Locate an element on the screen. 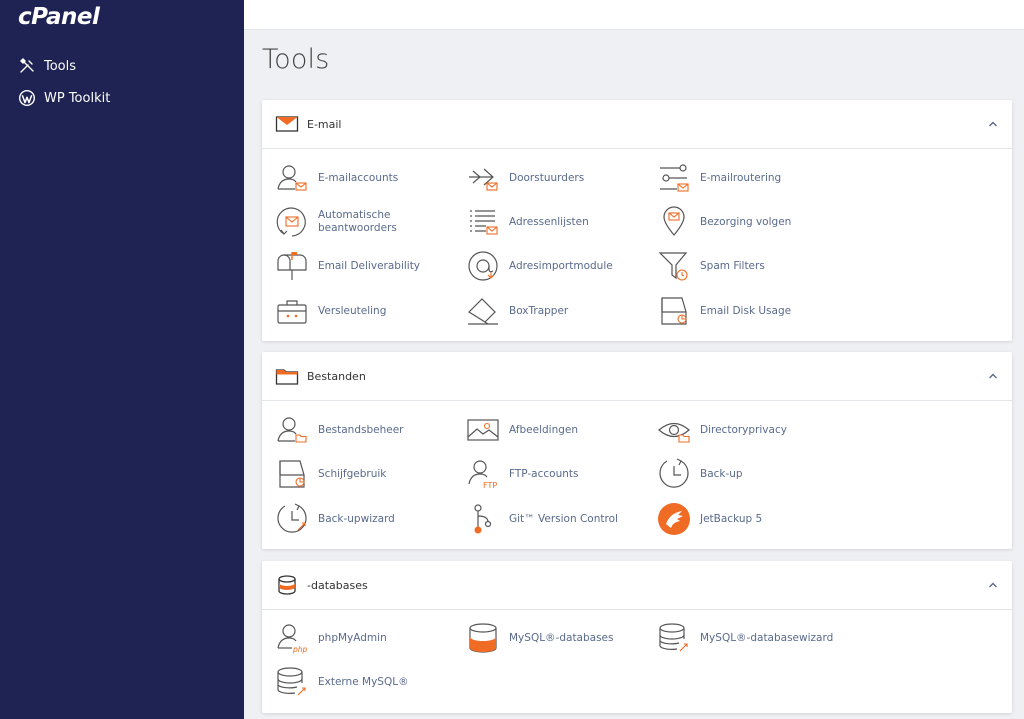 This screenshot has height=719, width=1024. sidebar-item-wp-toolkit: WP Toolkit is located at coordinates (64, 98).